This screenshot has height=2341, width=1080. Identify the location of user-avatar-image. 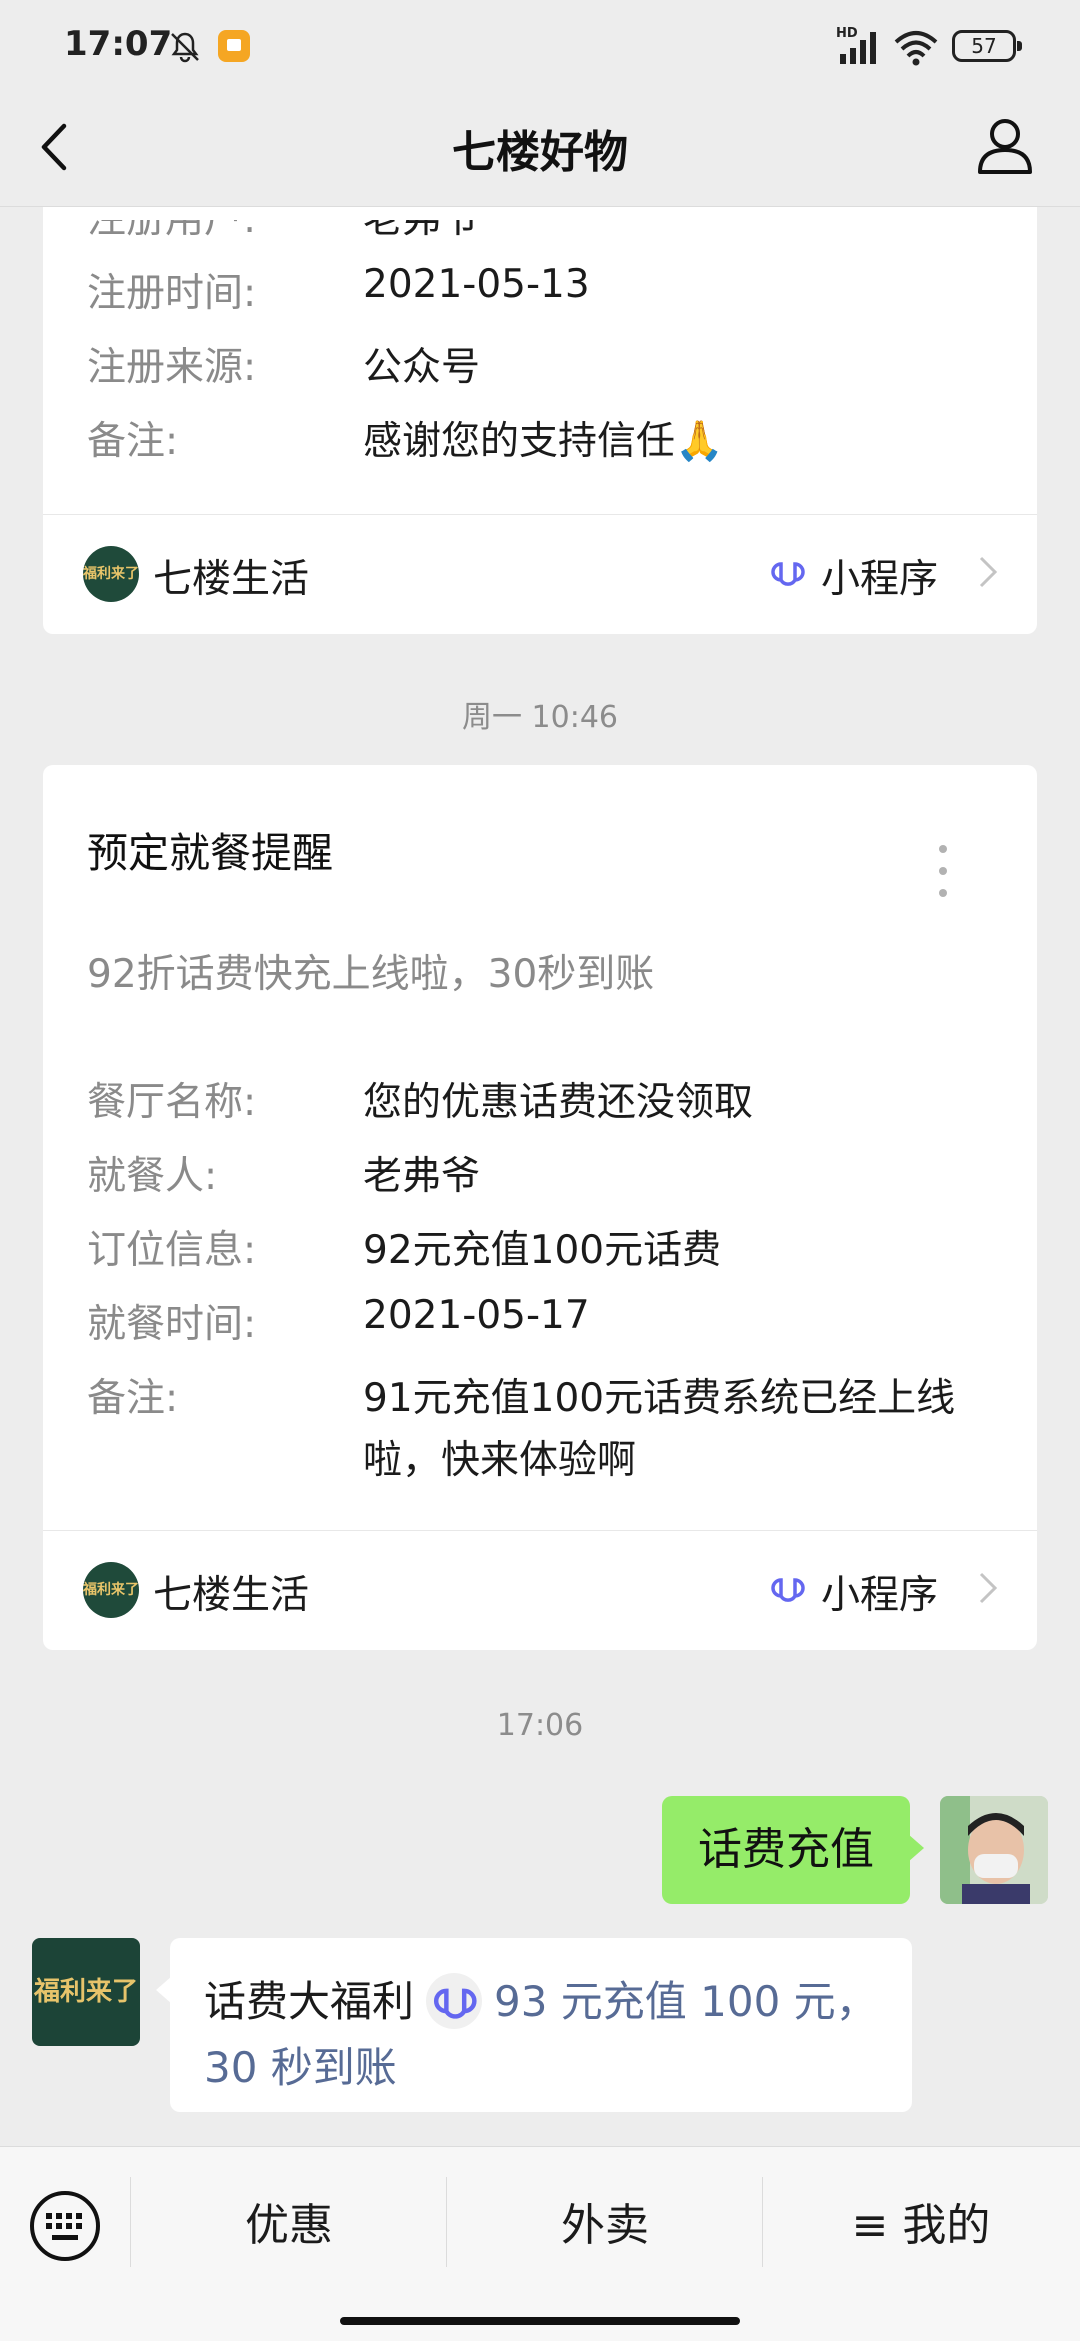
(994, 1850).